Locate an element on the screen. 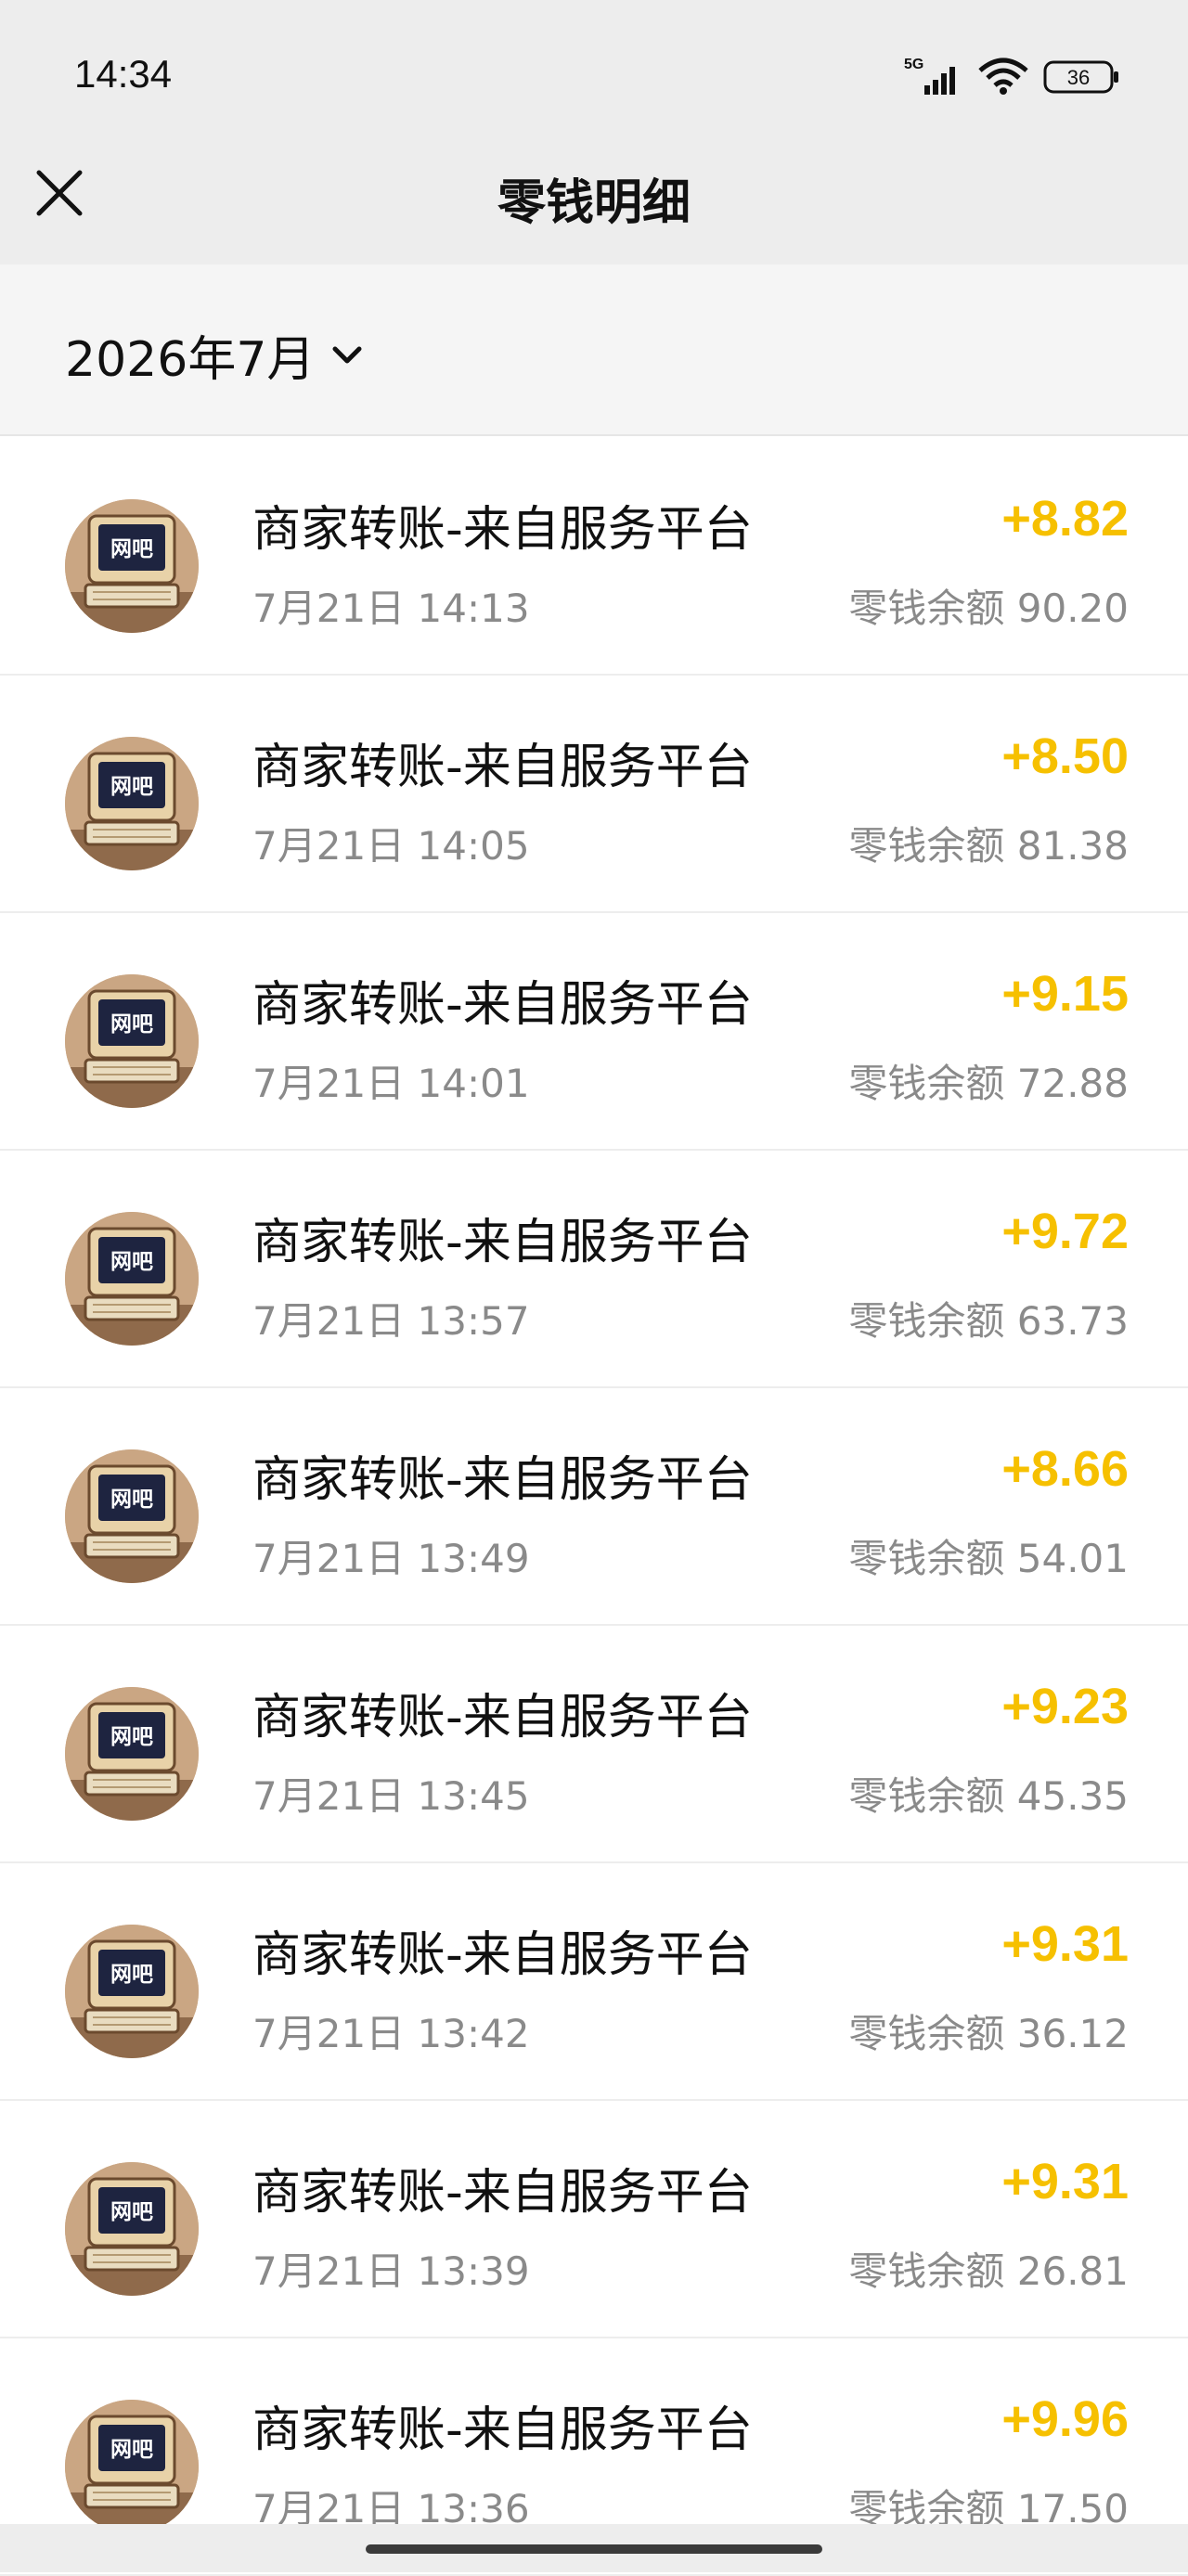 This screenshot has height=2576, width=1188. month-picker: 2026年7月 is located at coordinates (214, 355).